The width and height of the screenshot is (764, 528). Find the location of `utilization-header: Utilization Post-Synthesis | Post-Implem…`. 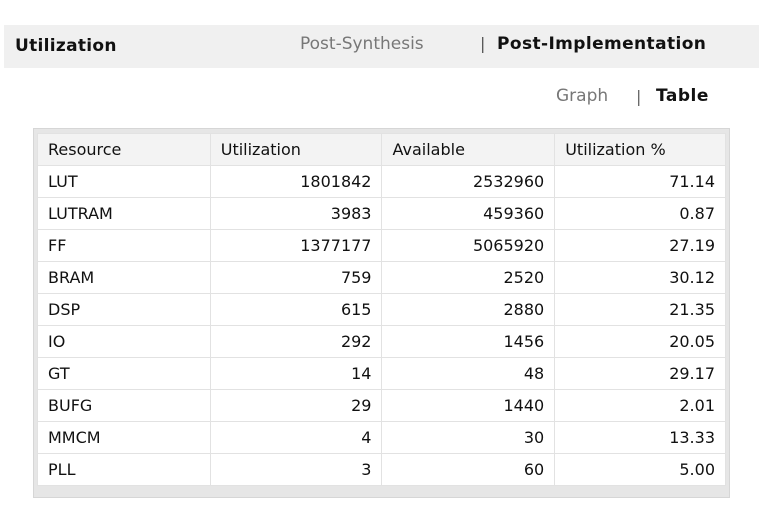

utilization-header: Utilization Post-Synthesis | Post-Implem… is located at coordinates (381, 46).